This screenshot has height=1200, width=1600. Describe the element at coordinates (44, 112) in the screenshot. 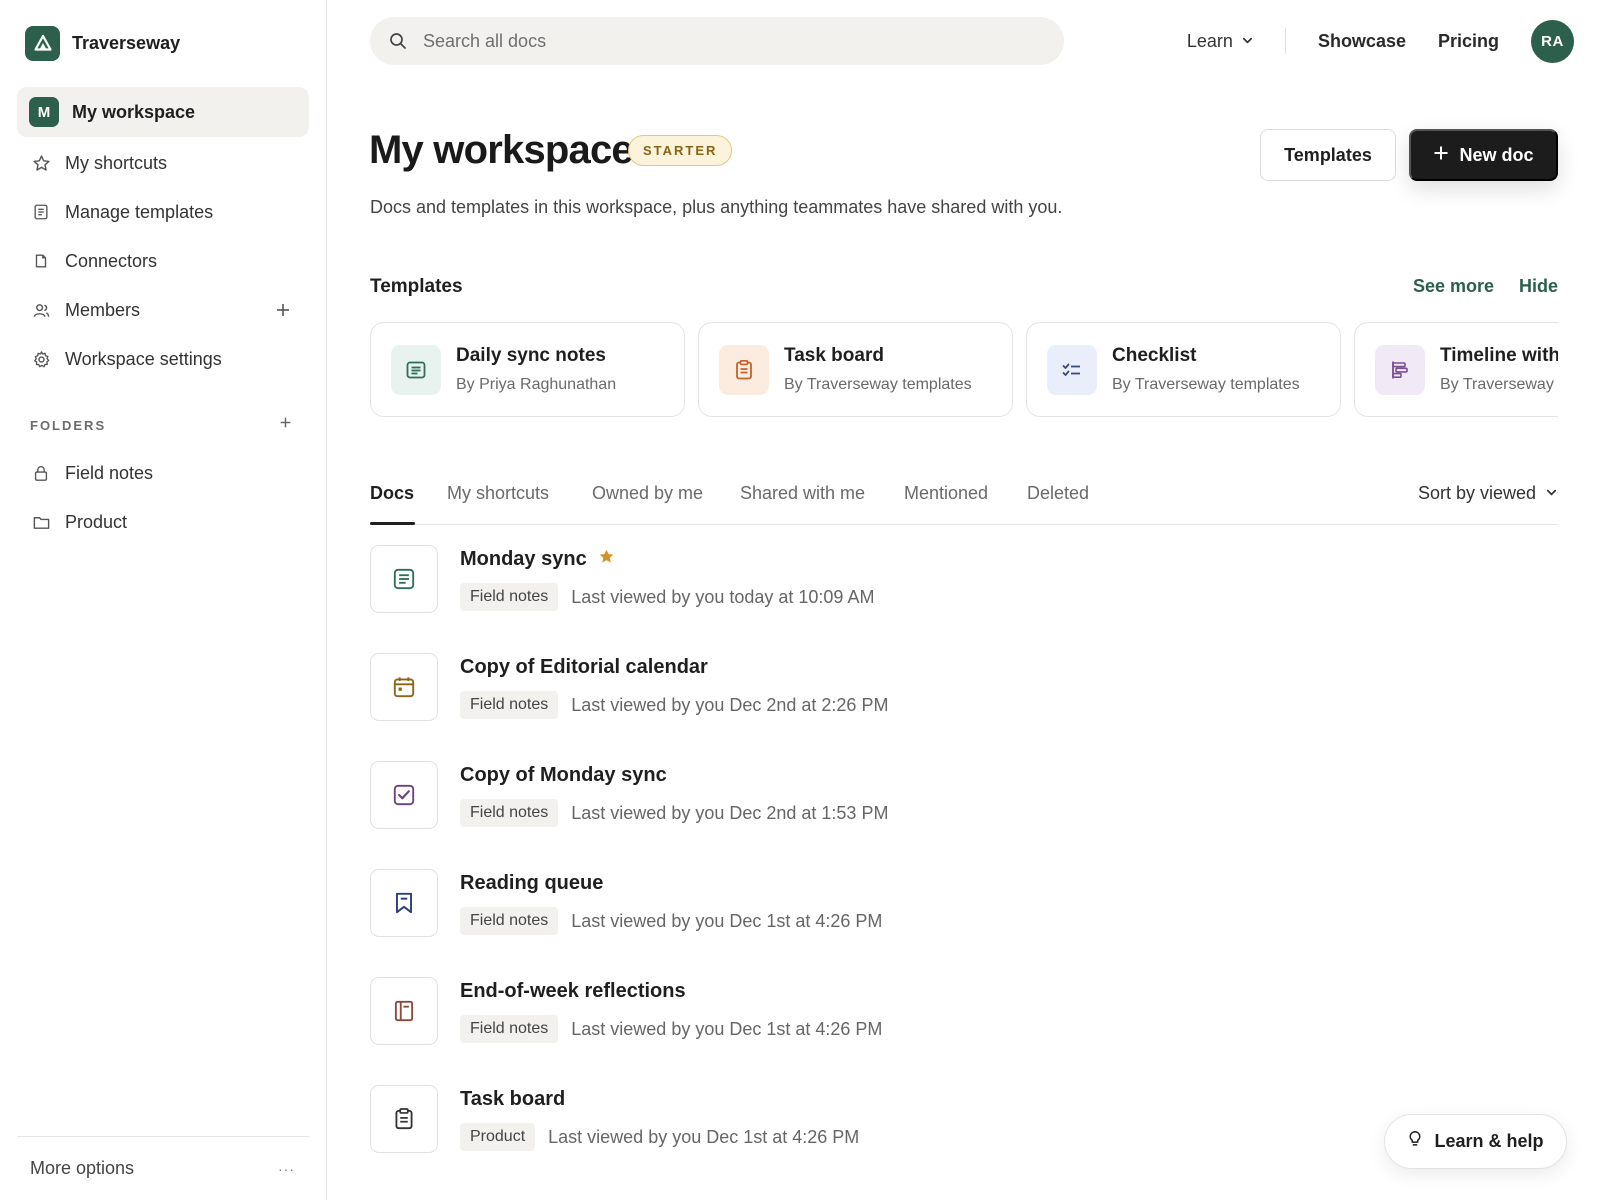

I see `workspace-badge: M` at that location.